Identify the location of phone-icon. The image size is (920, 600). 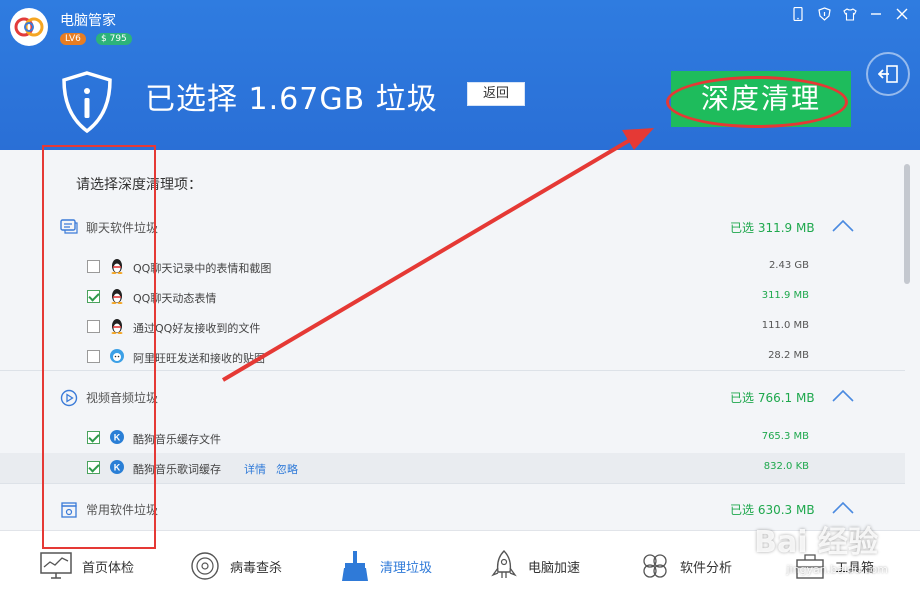
(798, 14).